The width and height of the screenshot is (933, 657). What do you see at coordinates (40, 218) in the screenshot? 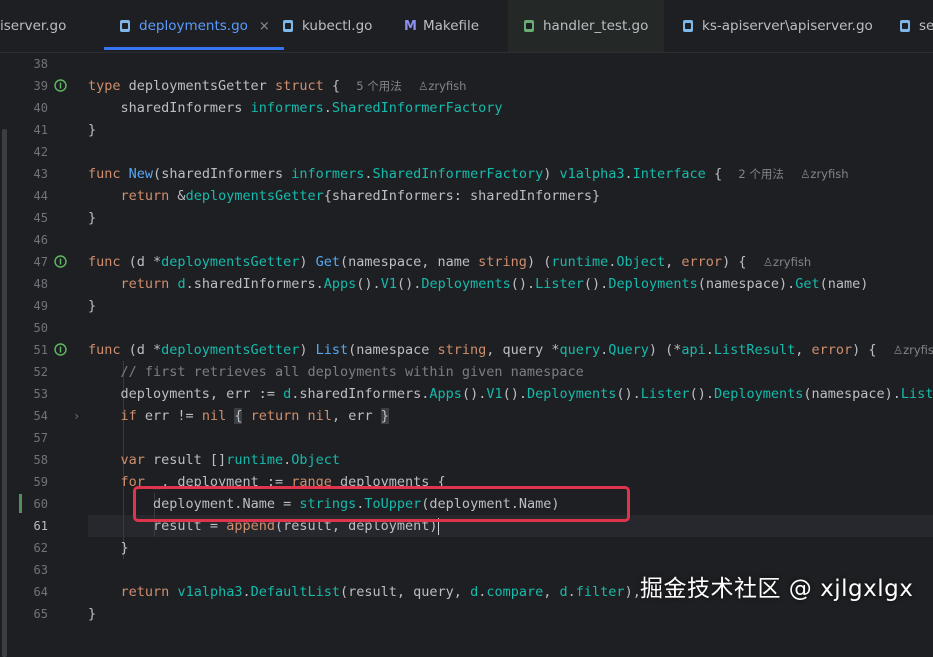
I see `line-number: 45` at bounding box center [40, 218].